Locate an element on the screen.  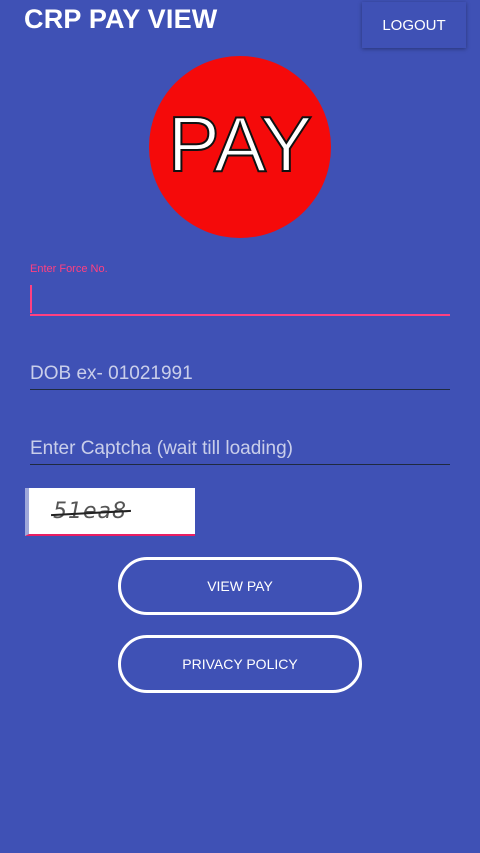
force-no-label: Enter Force No. is located at coordinates (69, 269).